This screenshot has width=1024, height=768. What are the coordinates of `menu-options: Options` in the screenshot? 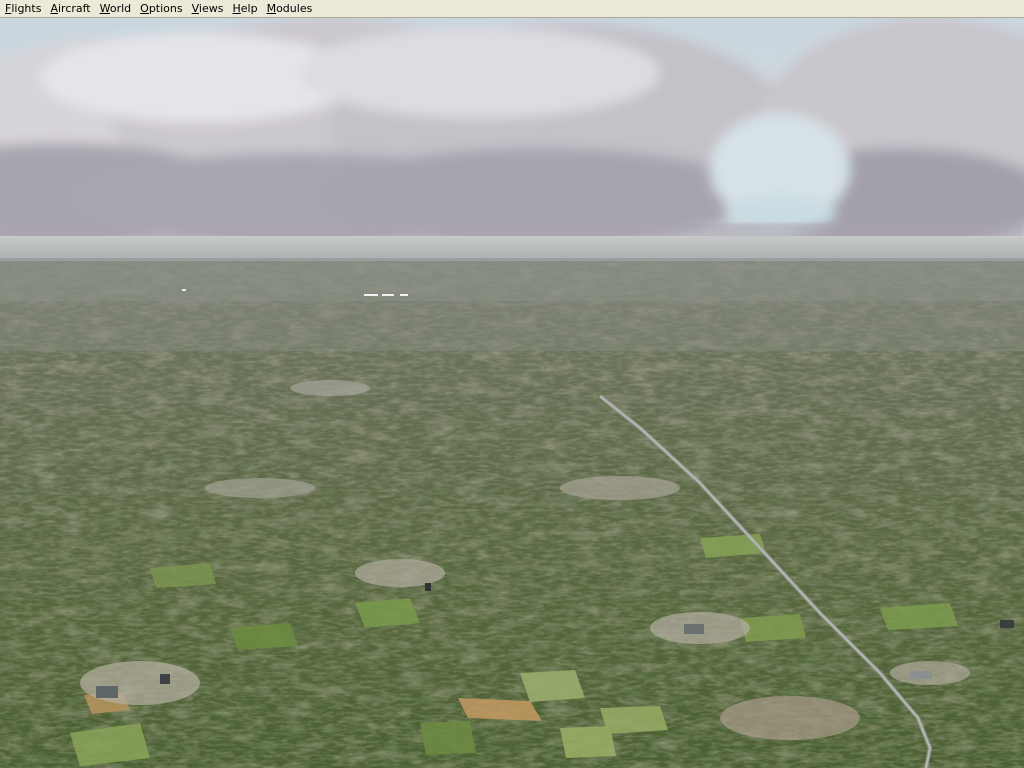 It's located at (162, 9).